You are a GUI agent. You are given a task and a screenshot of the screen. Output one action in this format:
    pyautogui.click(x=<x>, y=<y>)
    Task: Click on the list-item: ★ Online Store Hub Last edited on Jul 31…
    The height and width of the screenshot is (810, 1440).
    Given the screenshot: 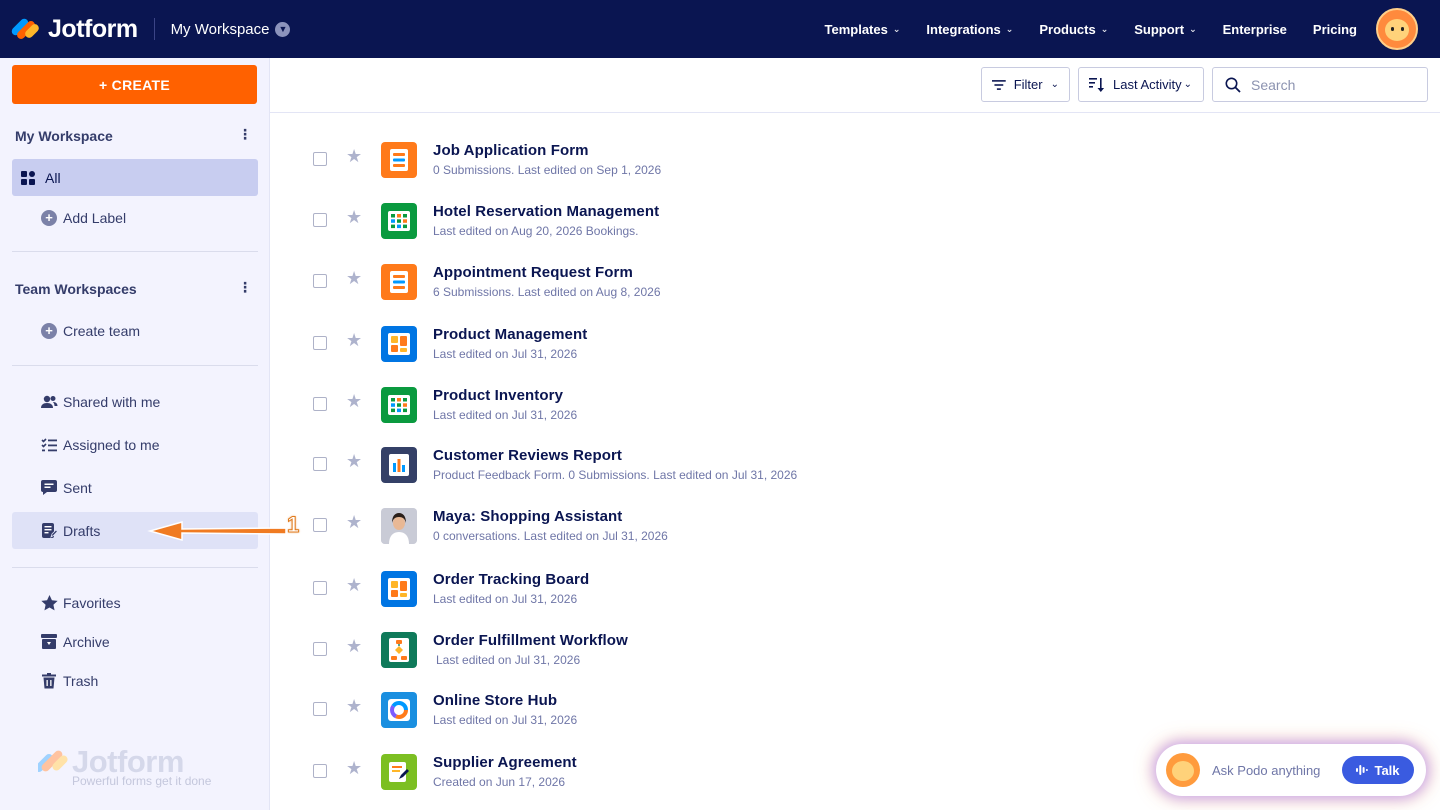 What is the action you would take?
    pyautogui.click(x=855, y=695)
    